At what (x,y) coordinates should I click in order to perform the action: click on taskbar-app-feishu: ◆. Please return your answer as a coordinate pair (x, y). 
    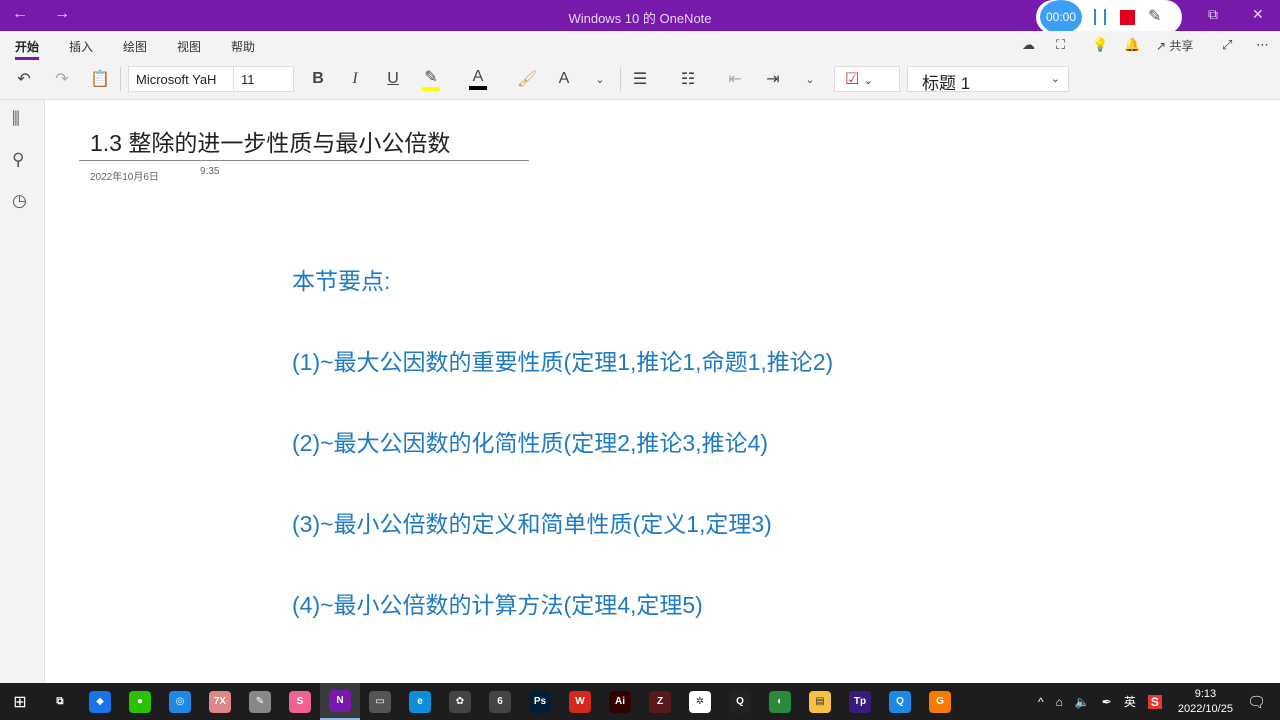
    Looking at the image, I should click on (100, 701).